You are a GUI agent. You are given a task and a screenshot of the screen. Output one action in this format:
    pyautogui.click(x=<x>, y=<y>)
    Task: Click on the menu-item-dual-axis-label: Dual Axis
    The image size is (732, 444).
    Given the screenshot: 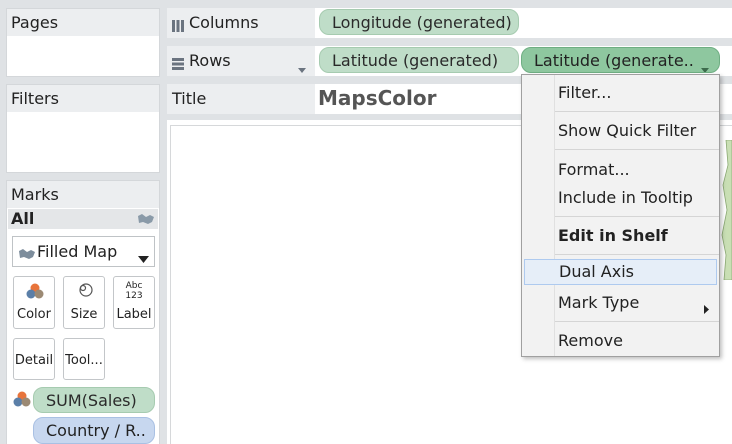 What is the action you would take?
    pyautogui.click(x=596, y=271)
    